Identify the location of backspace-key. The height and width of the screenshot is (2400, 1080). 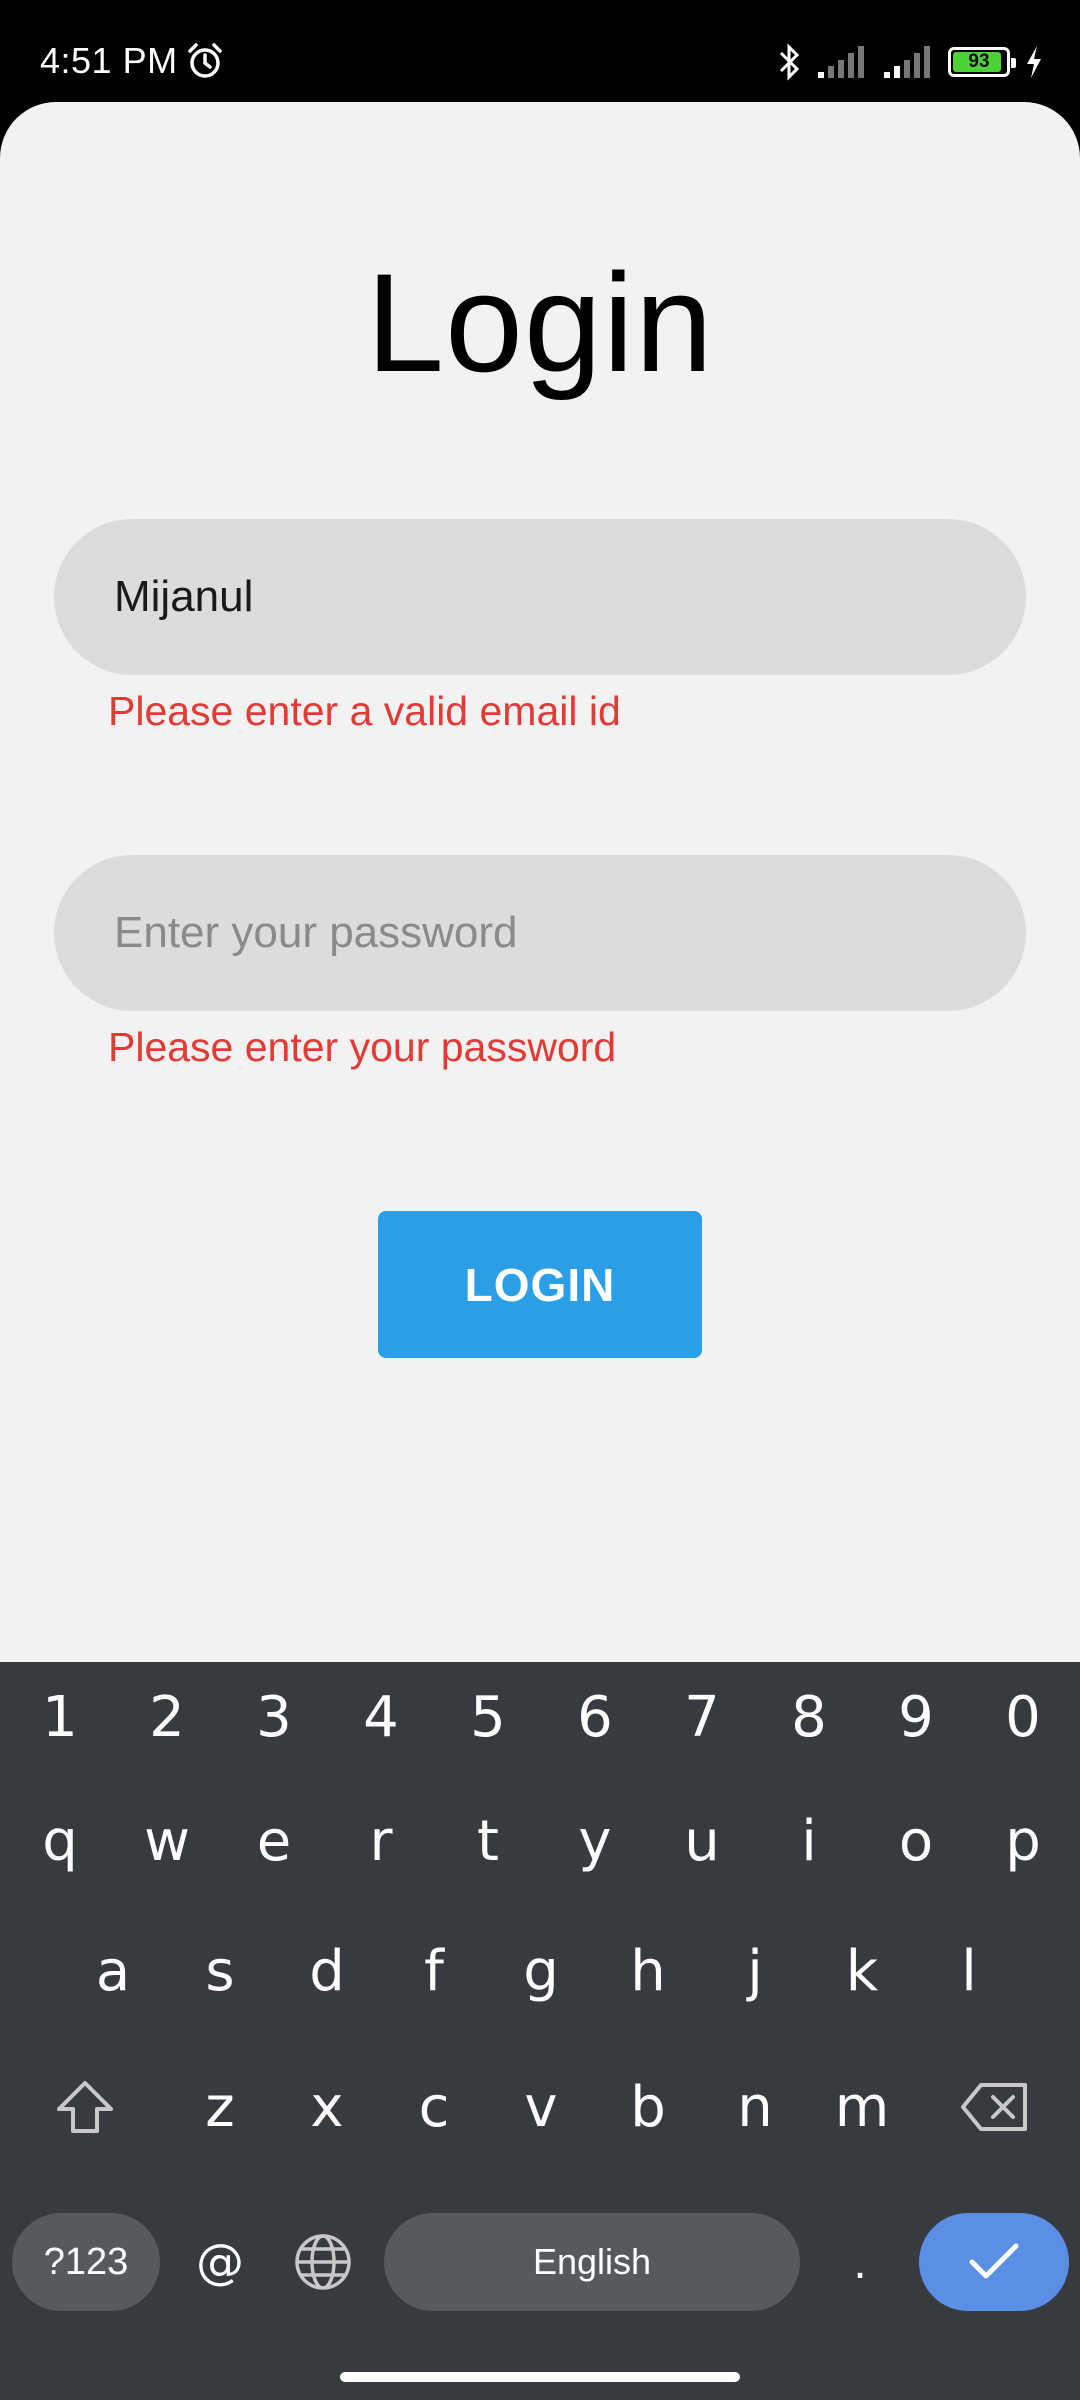
(995, 2107).